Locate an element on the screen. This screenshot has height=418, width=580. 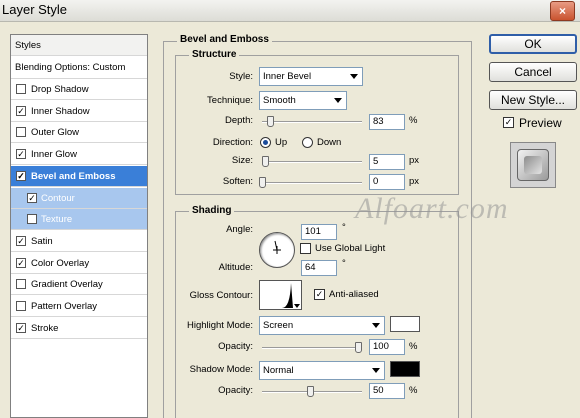
highlight-opacity-unit: % is located at coordinates (413, 346).